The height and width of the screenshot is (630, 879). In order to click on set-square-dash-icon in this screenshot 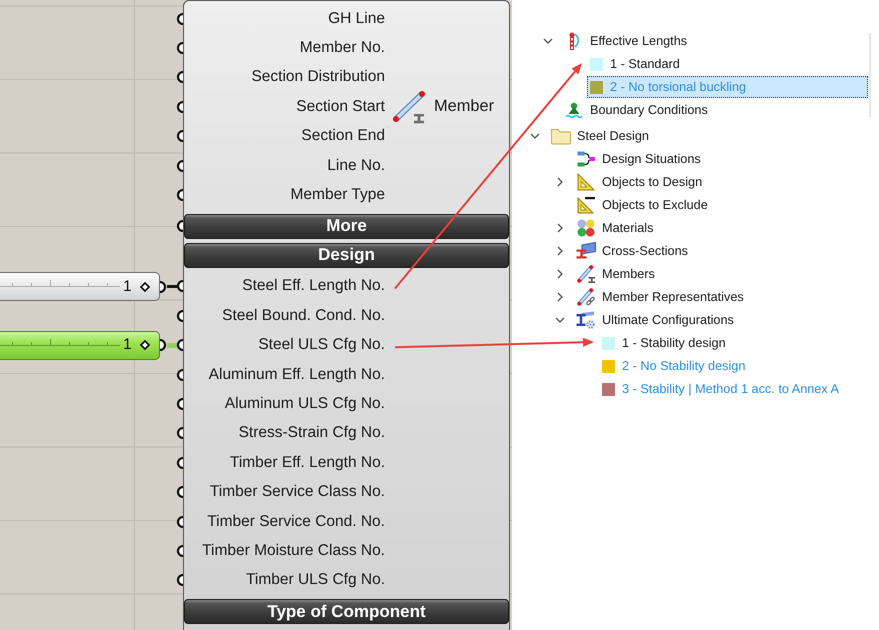, I will do `click(586, 205)`.